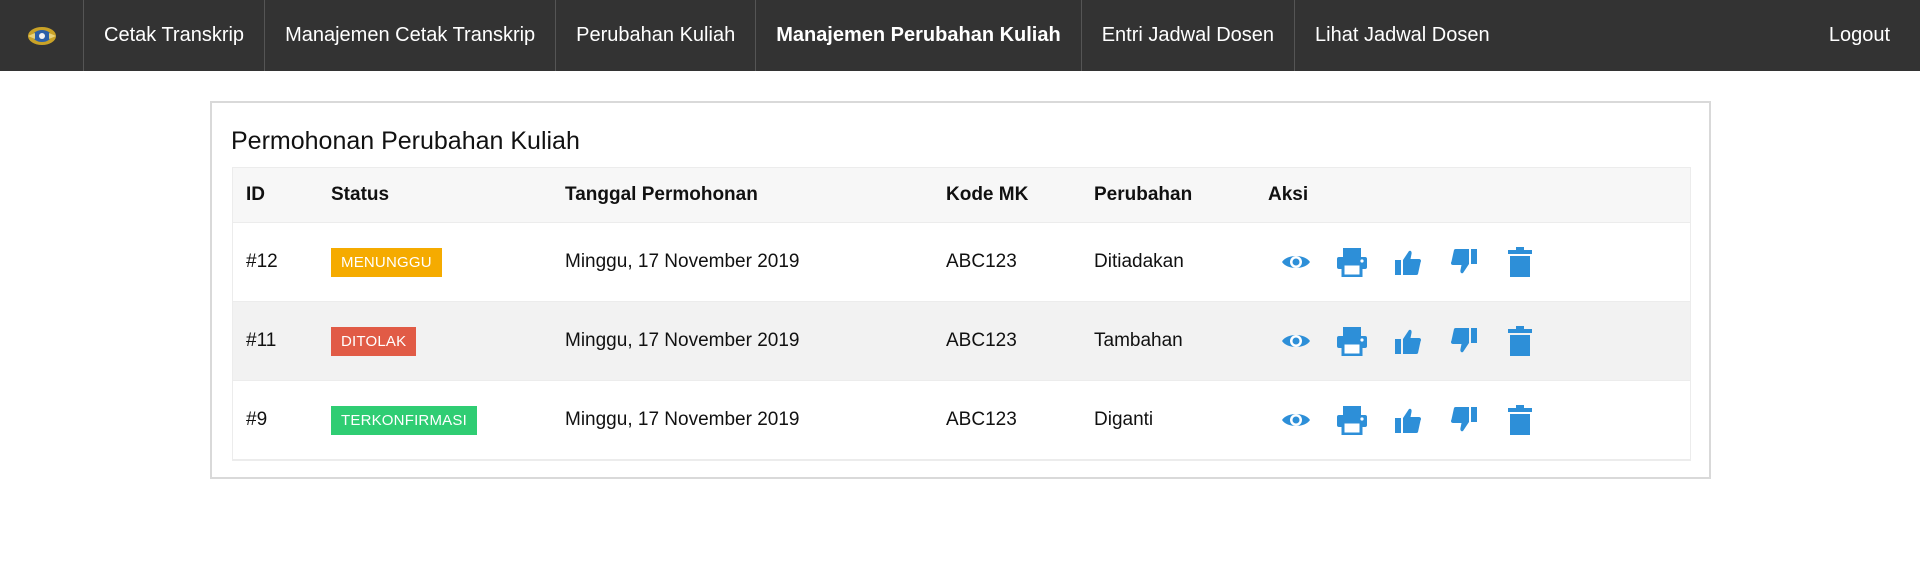 Image resolution: width=1920 pixels, height=575 pixels. I want to click on cell-perubahan: Ditiadakan, so click(1139, 261).